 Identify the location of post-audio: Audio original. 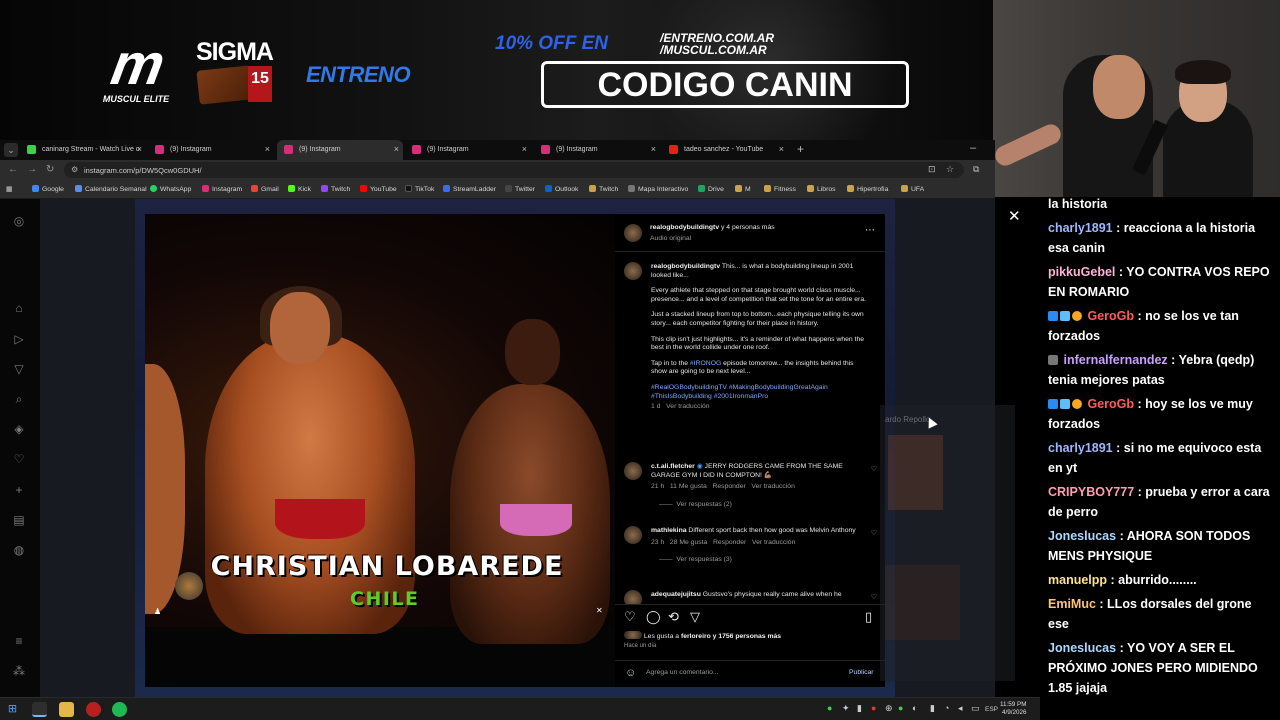
(670, 238).